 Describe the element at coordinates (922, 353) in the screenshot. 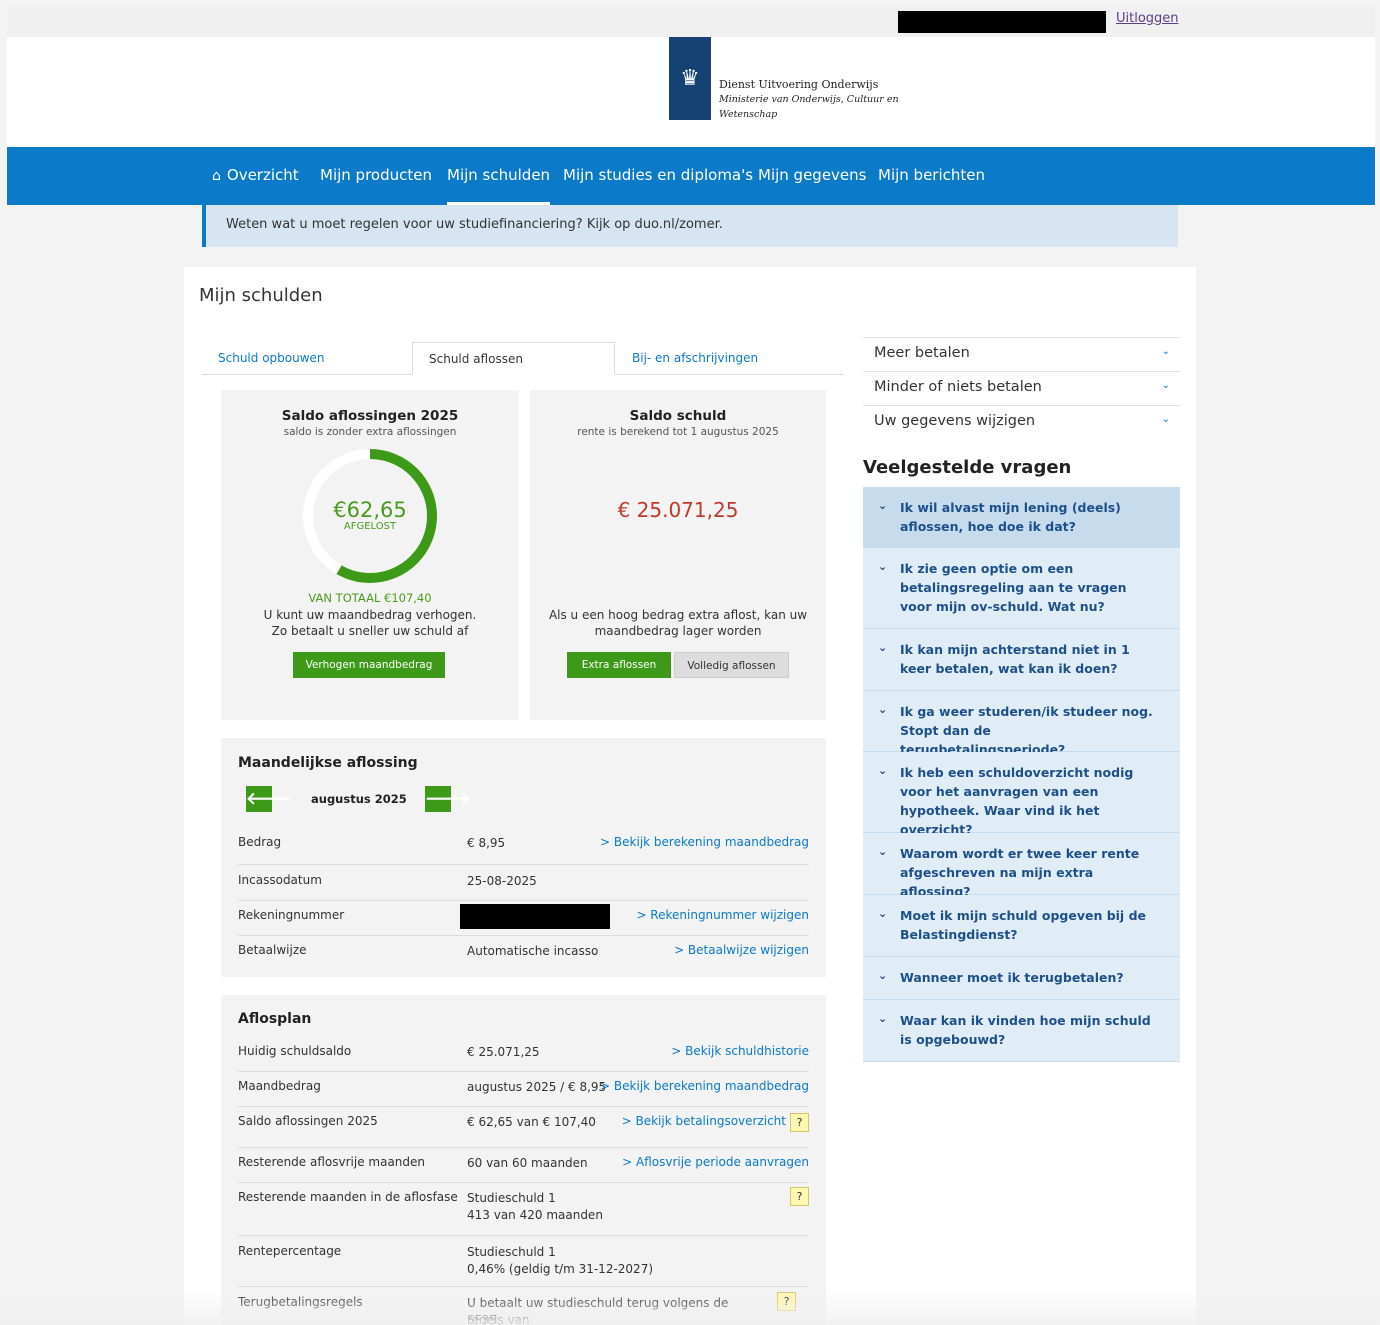

I see `accordion-label: Meer betalen` at that location.